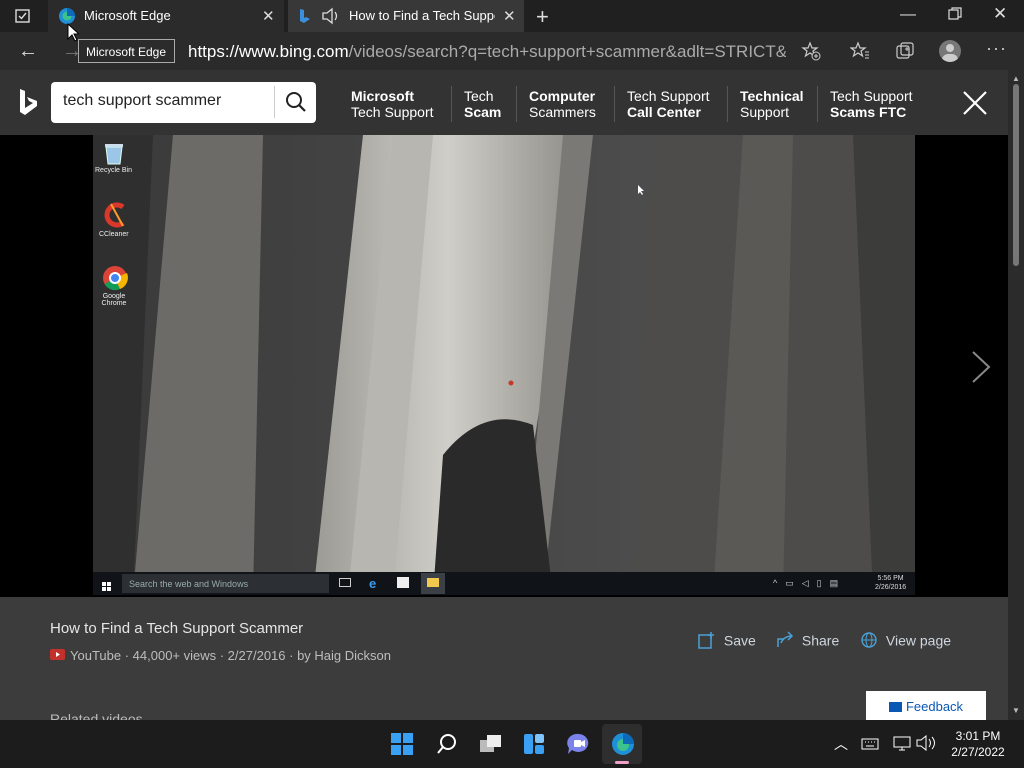  What do you see at coordinates (115, 217) in the screenshot?
I see `ccleaner-icon` at bounding box center [115, 217].